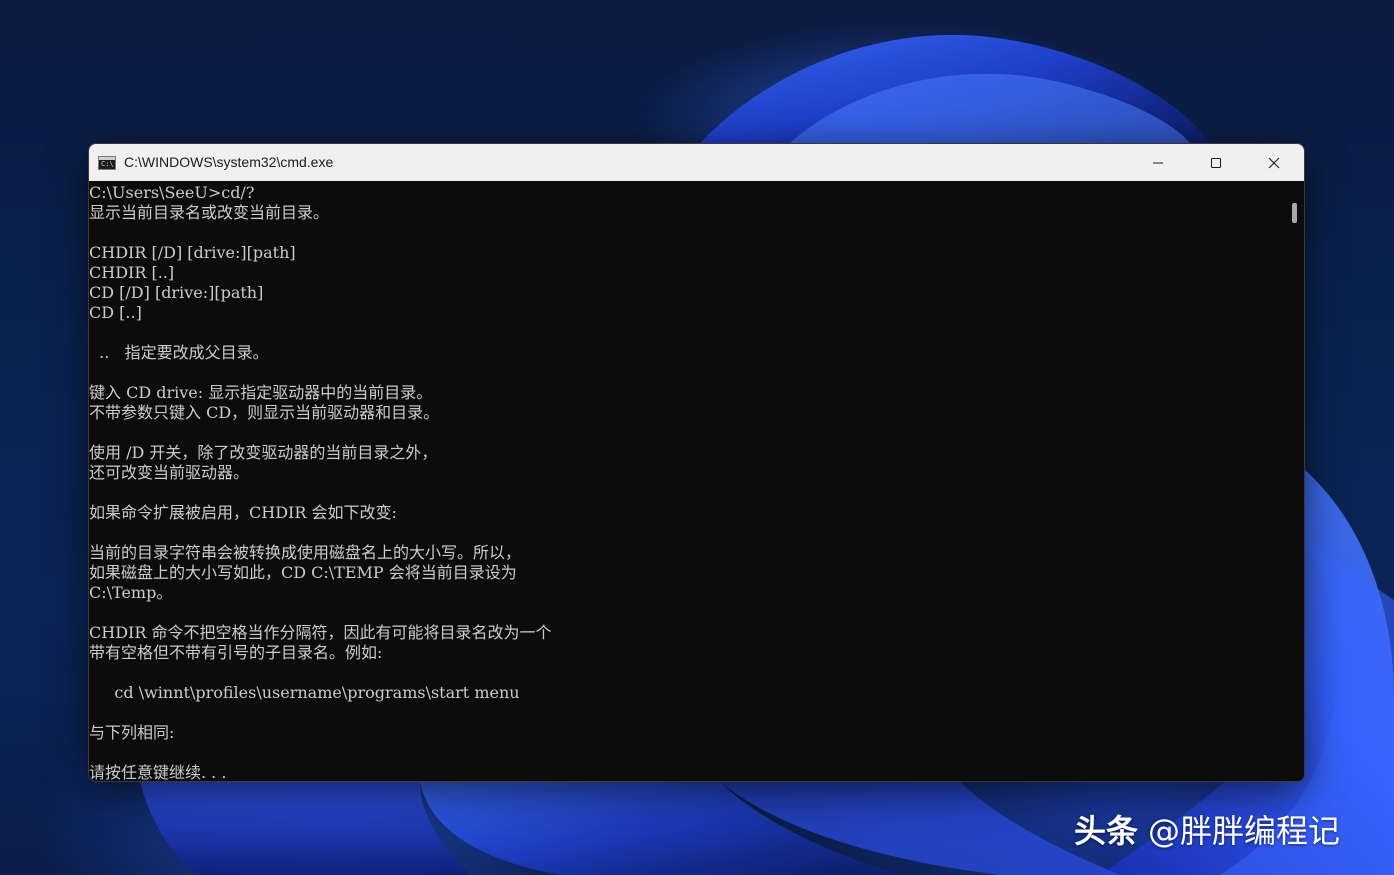 Image resolution: width=1394 pixels, height=875 pixels. I want to click on watermark: 头条 @胖胖编程记, so click(1207, 831).